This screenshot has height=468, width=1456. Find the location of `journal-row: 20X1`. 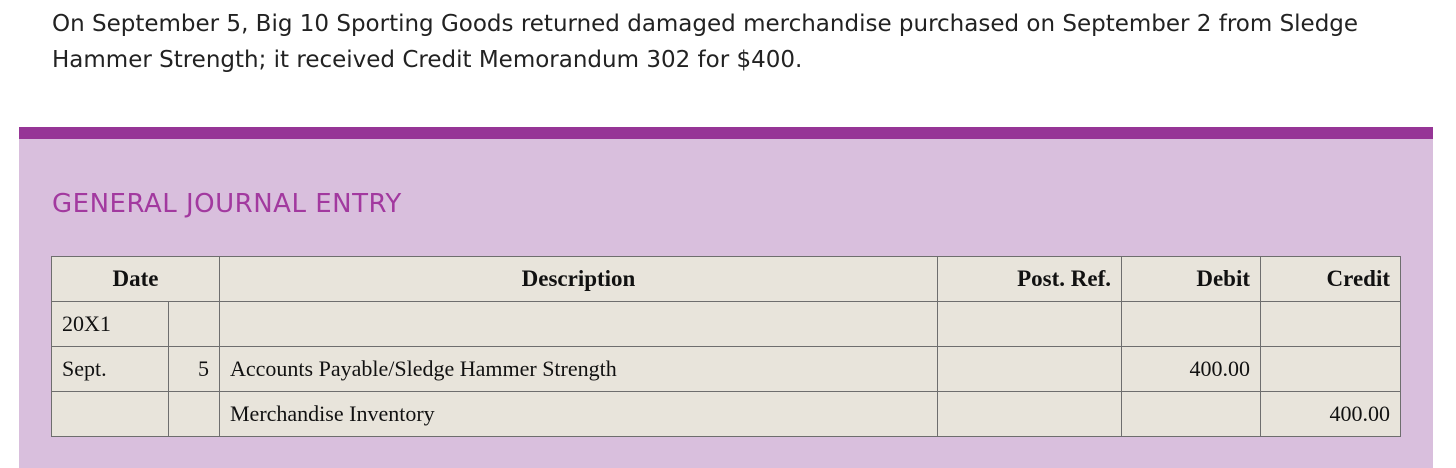

journal-row: 20X1 is located at coordinates (726, 324).